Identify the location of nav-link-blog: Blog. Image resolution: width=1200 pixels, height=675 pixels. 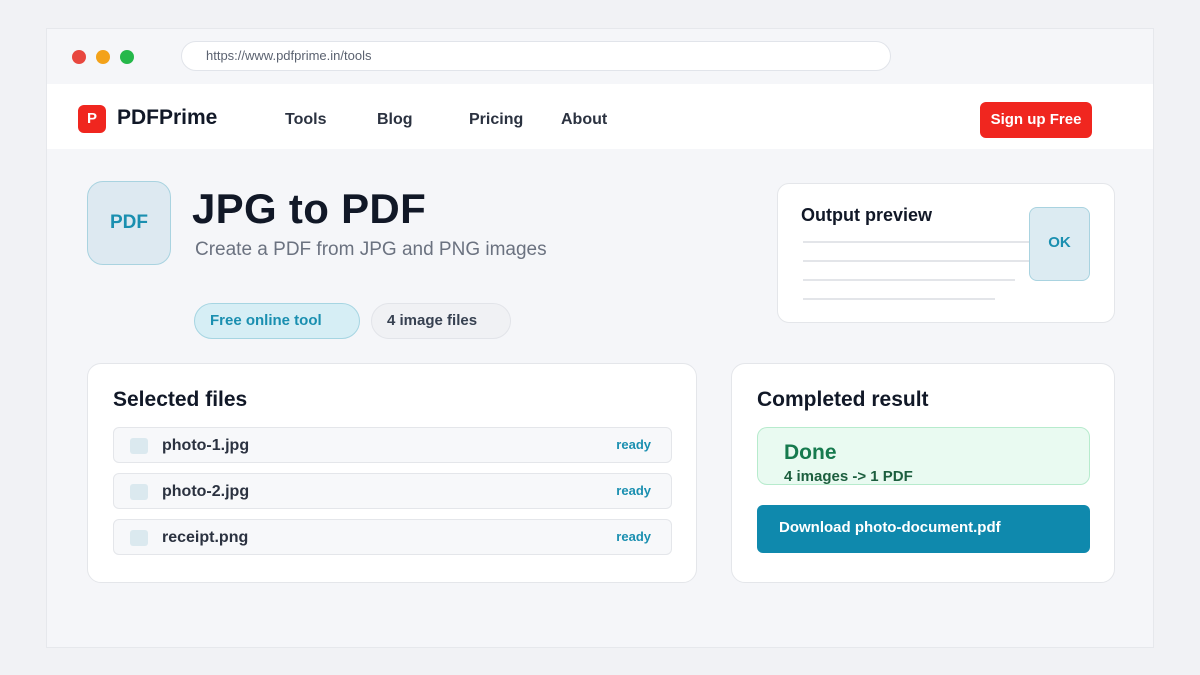
(395, 120).